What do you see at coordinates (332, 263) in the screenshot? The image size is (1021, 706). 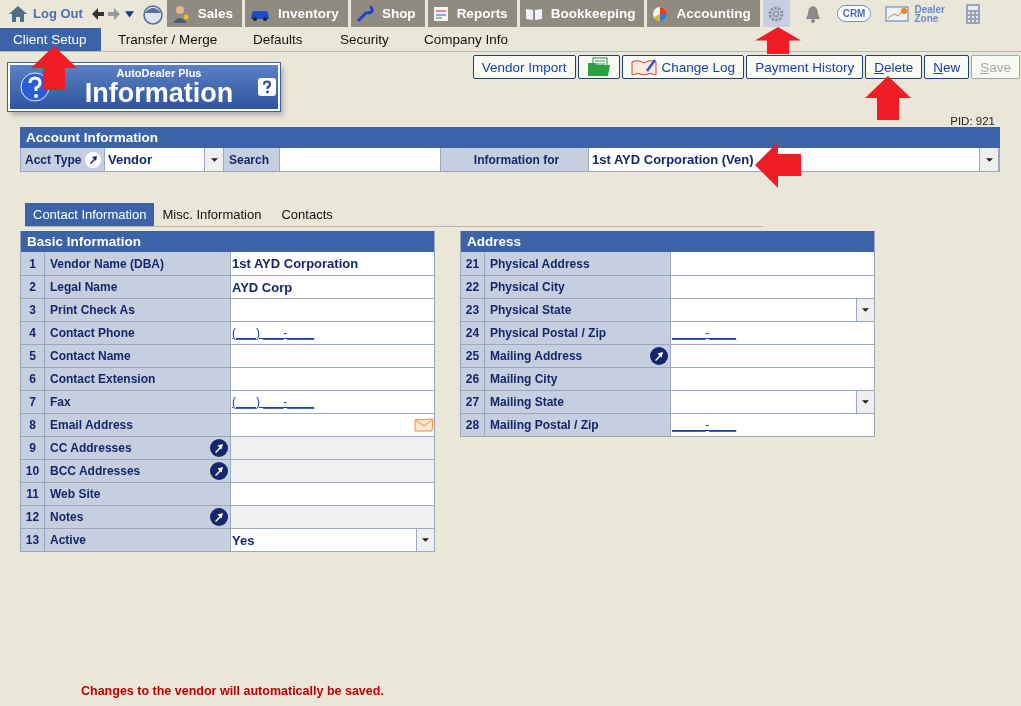 I see `text-field: 1st AYD Corporation` at bounding box center [332, 263].